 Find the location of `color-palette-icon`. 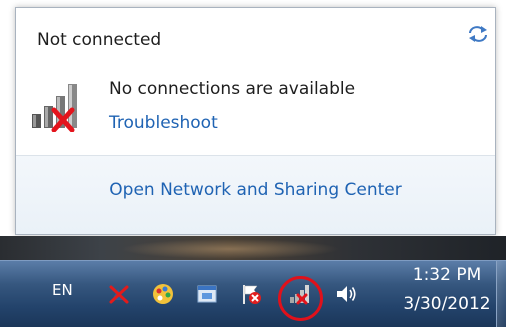

color-palette-icon is located at coordinates (163, 294).